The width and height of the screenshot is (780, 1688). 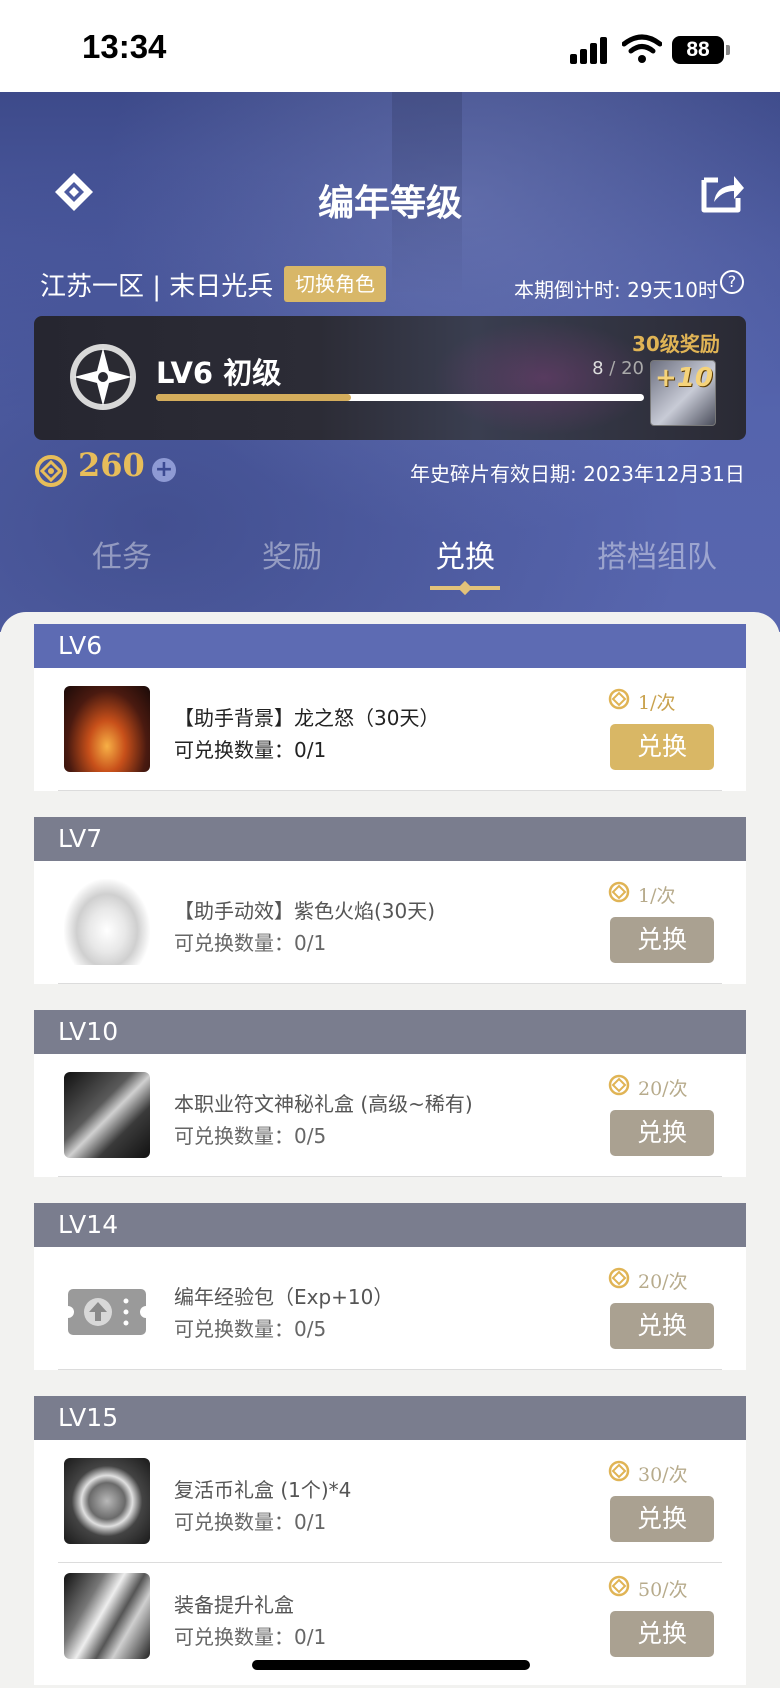 What do you see at coordinates (122, 554) in the screenshot?
I see `tab-tasks: 任务` at bounding box center [122, 554].